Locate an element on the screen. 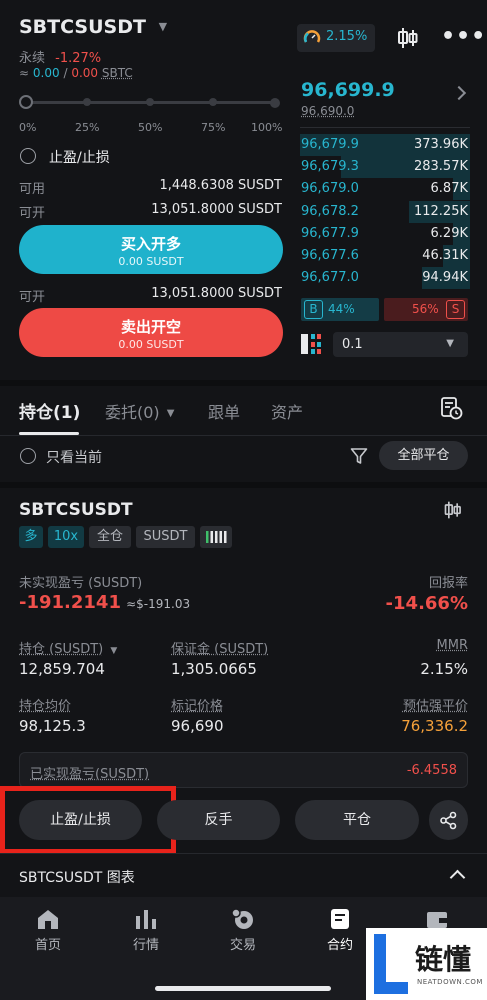 The width and height of the screenshot is (487, 1000). bid-row: 96,679.9 373.96K is located at coordinates (385, 145).